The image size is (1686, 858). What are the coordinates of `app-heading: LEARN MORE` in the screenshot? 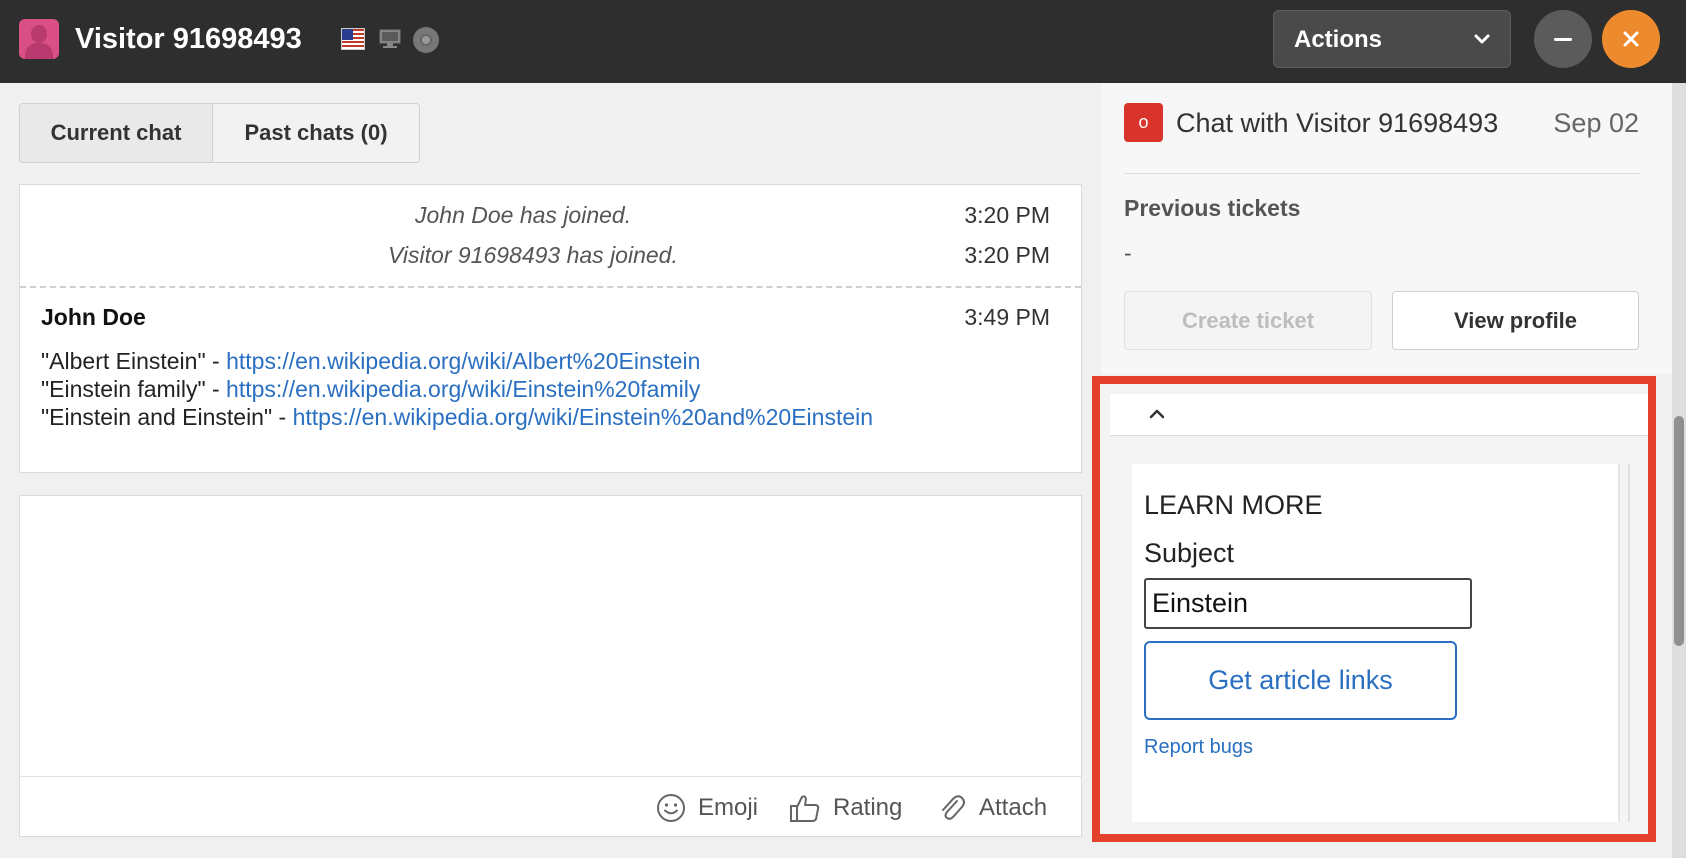 It's located at (1233, 505).